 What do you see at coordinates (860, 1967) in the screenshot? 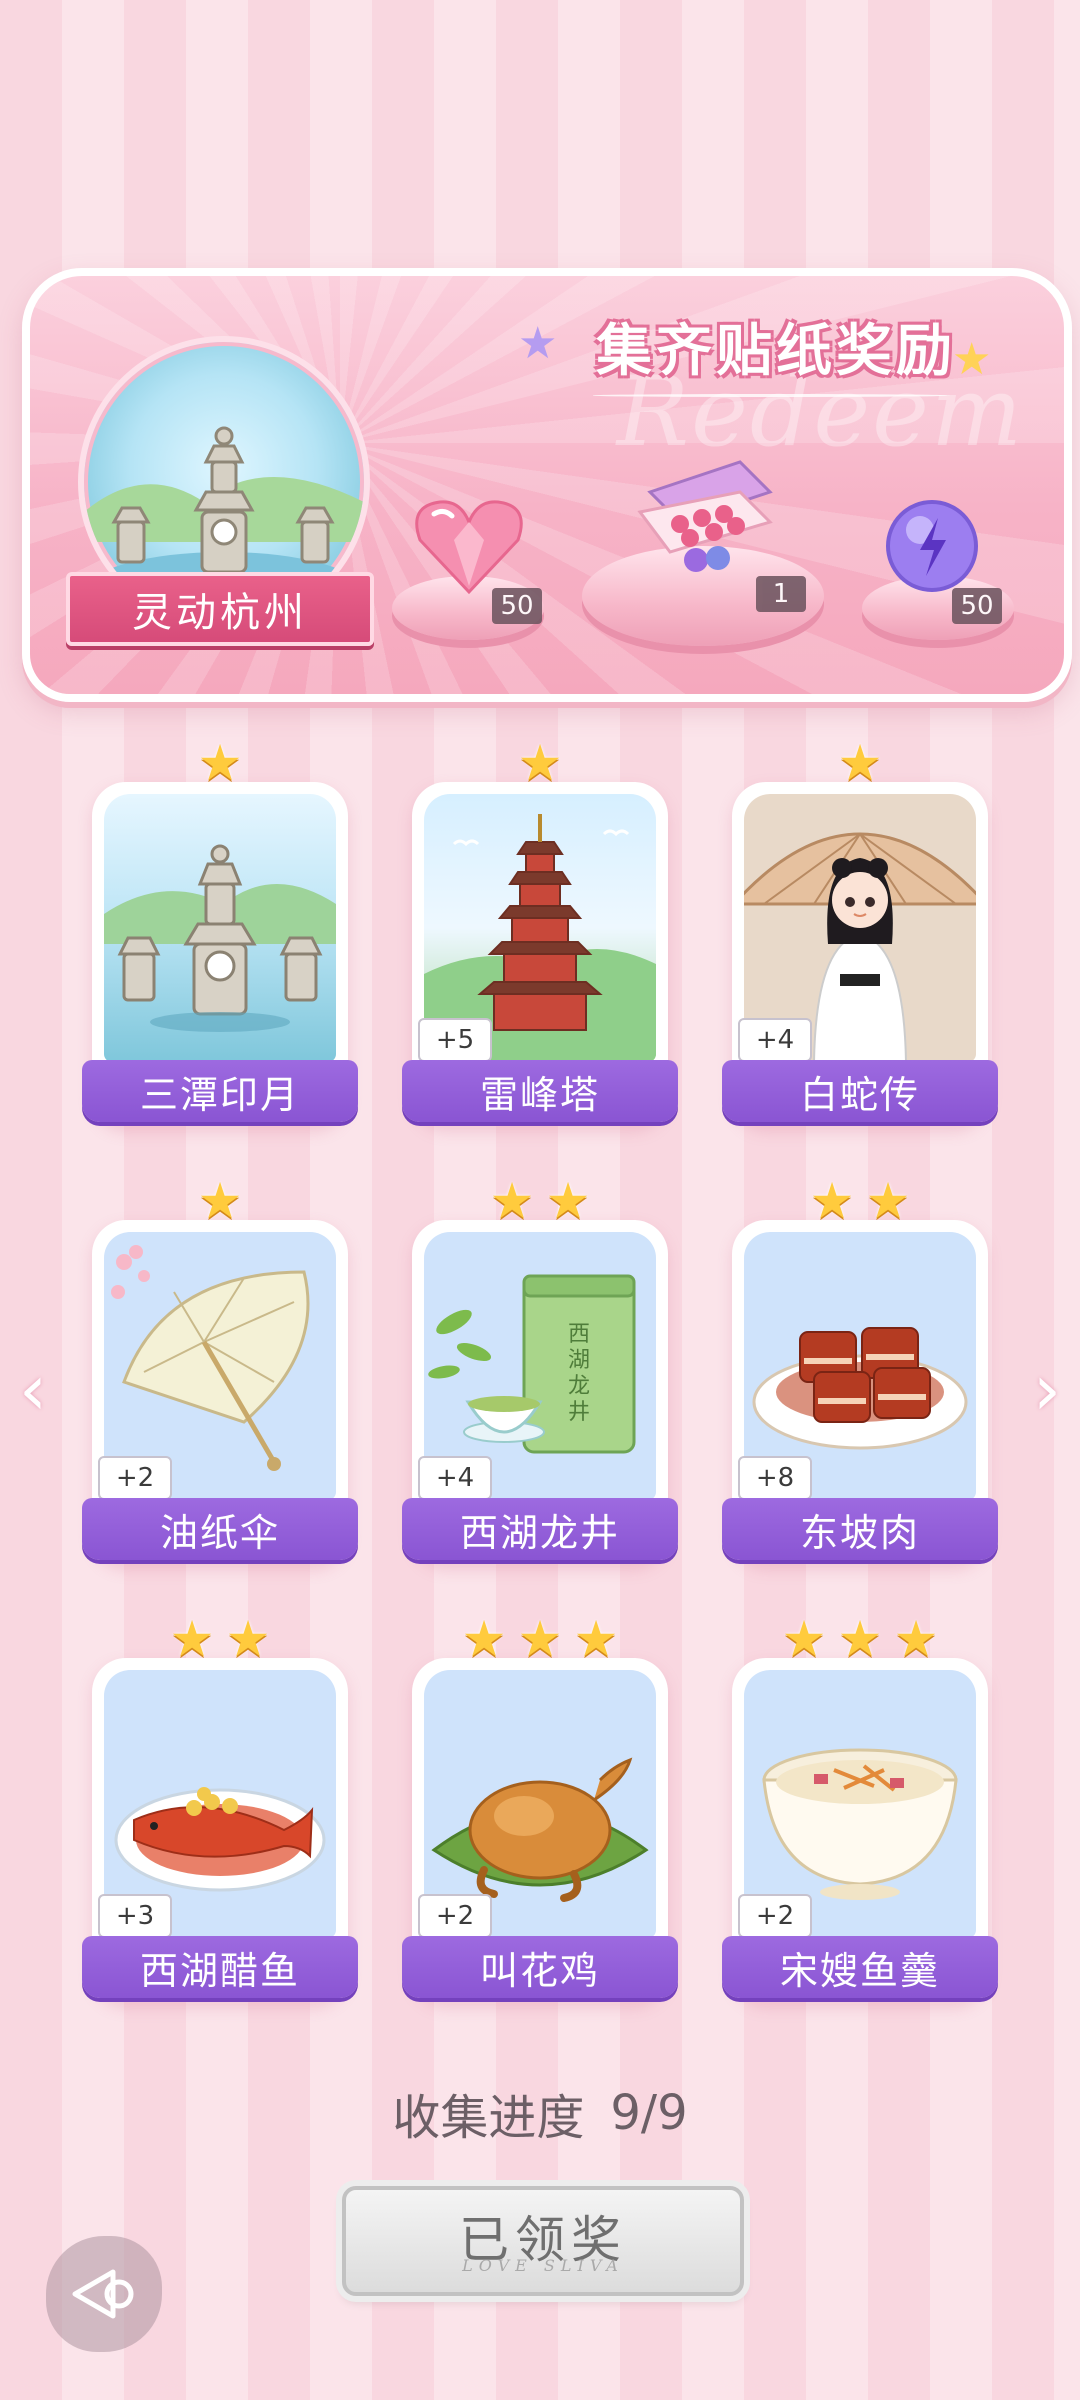
I see `card-label: 宋嫂鱼羹` at bounding box center [860, 1967].